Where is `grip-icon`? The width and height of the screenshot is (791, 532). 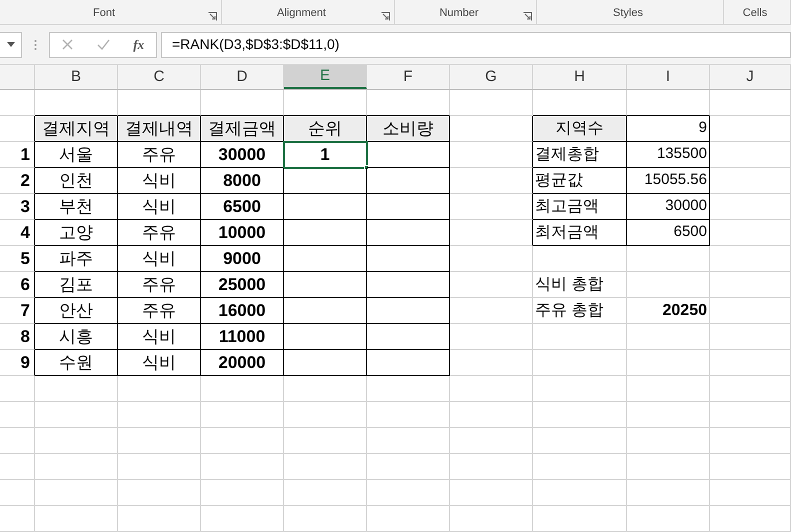
grip-icon is located at coordinates (35, 44).